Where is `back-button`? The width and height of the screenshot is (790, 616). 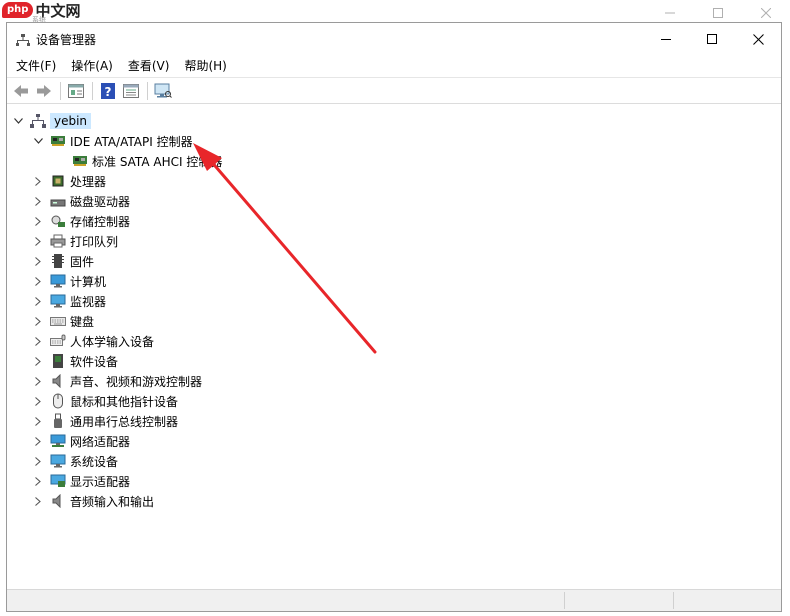
back-button is located at coordinates (21, 91).